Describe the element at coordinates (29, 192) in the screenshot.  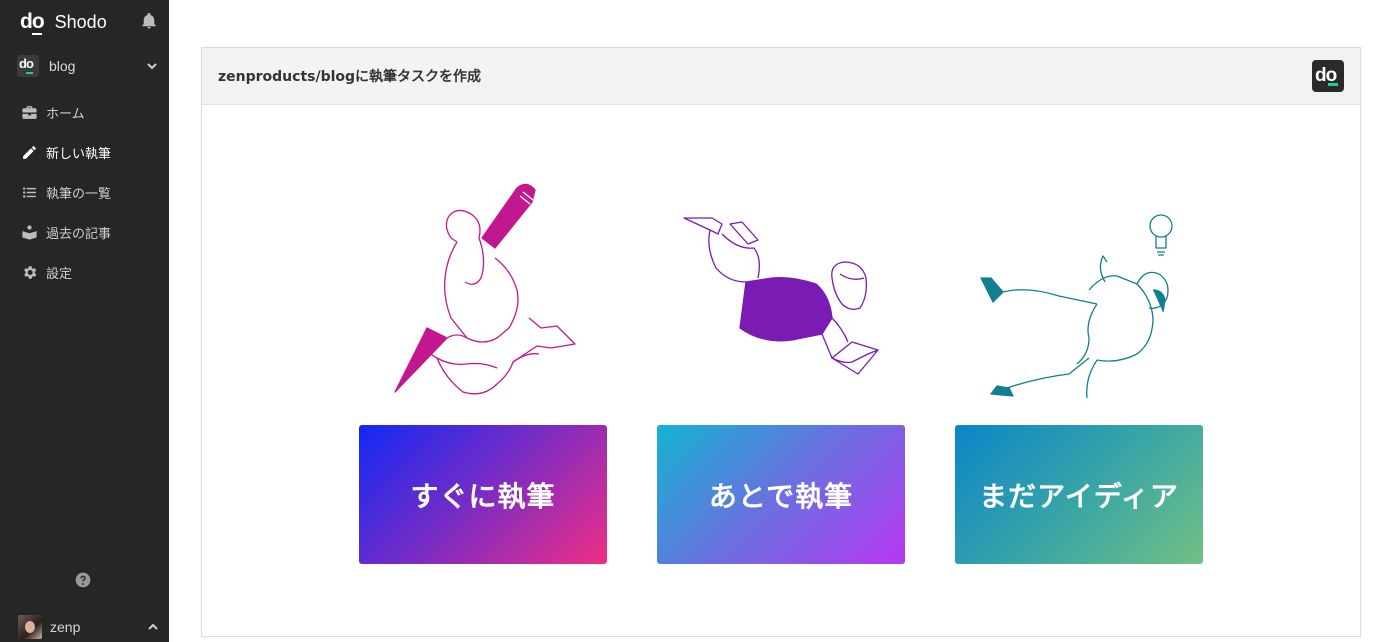
I see `list-icon` at that location.